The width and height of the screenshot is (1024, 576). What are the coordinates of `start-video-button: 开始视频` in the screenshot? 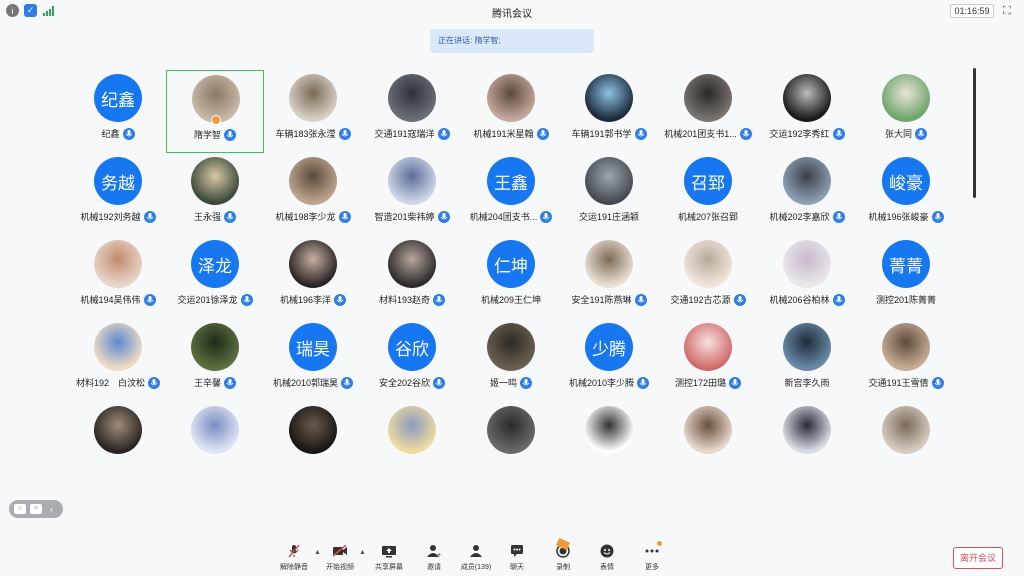 It's located at (340, 558).